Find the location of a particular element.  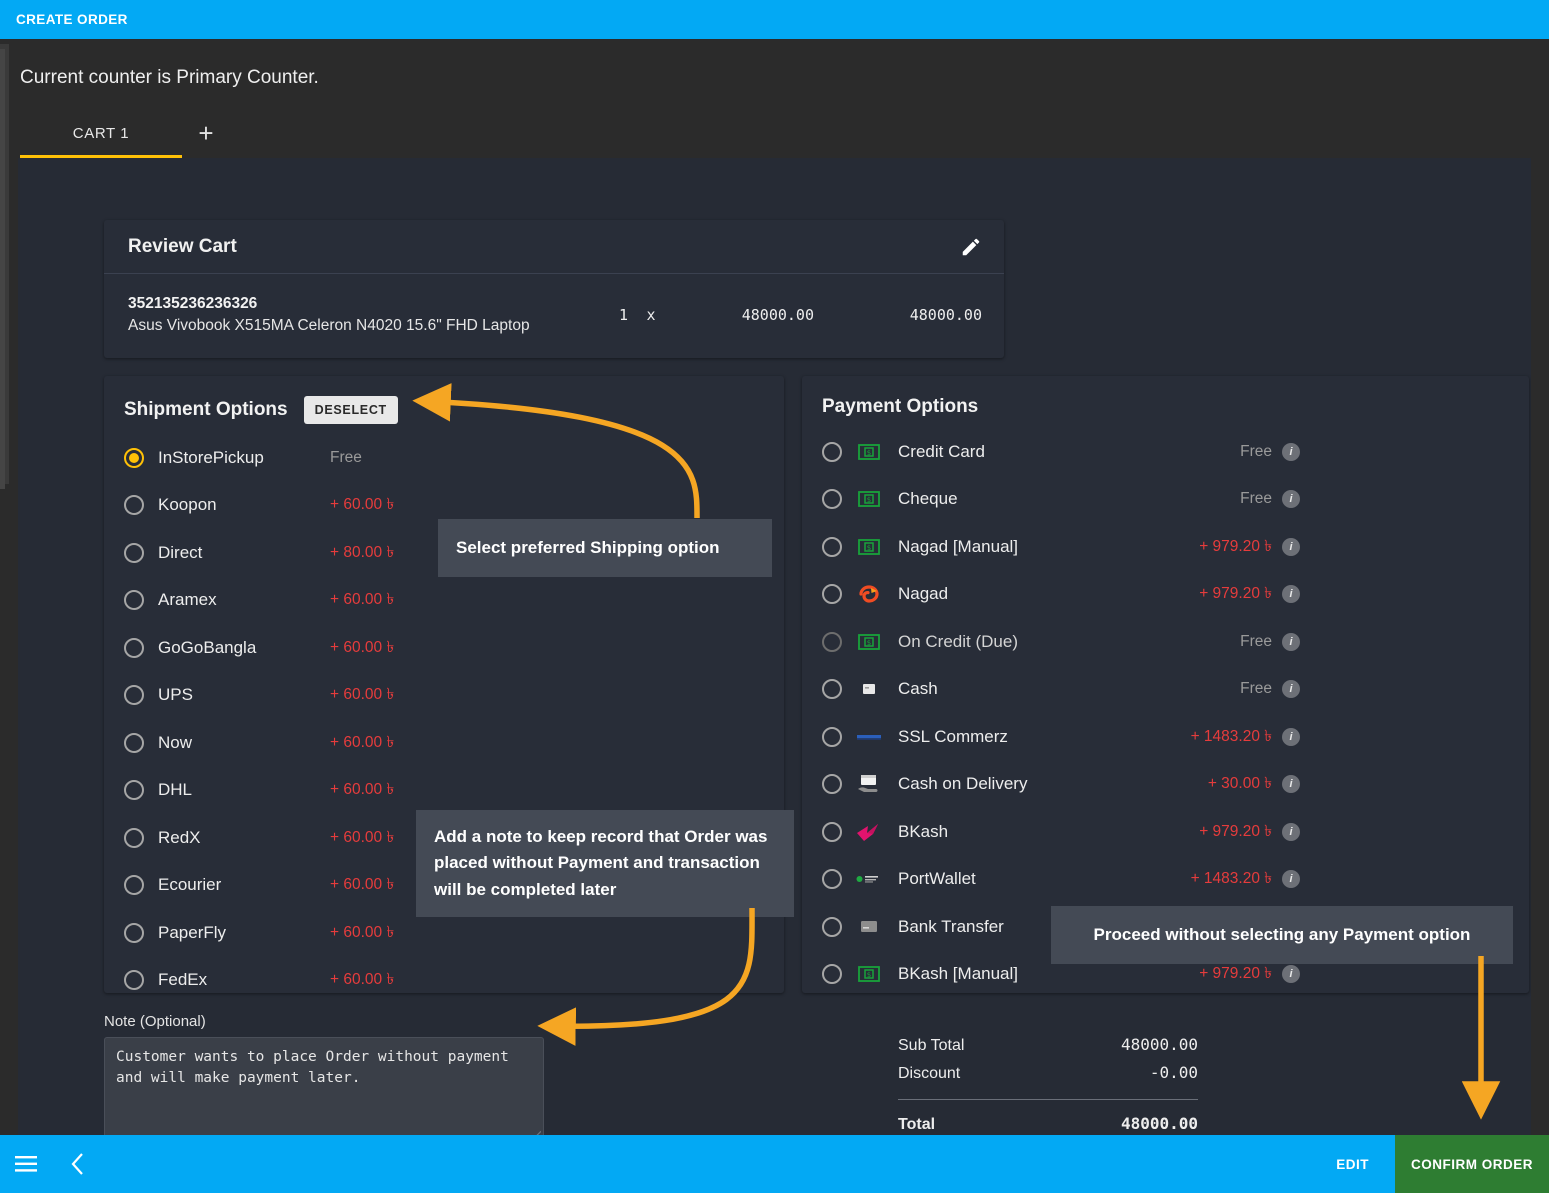

deselect-shipment-button: DESELECT is located at coordinates (350, 410).